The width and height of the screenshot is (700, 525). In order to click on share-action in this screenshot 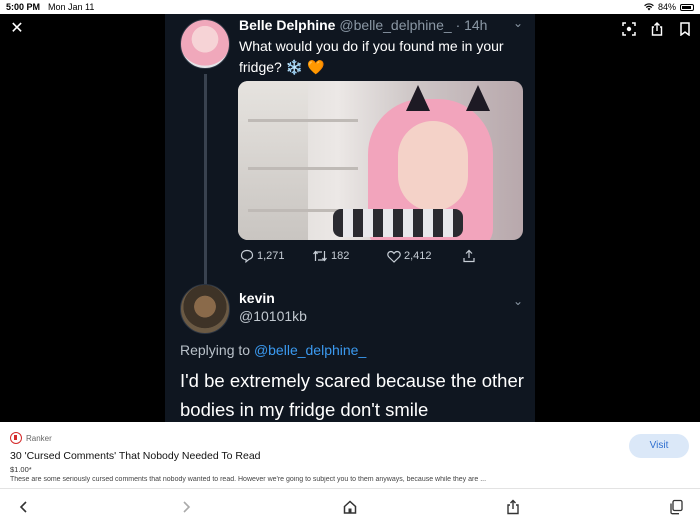, I will do `click(469, 256)`.